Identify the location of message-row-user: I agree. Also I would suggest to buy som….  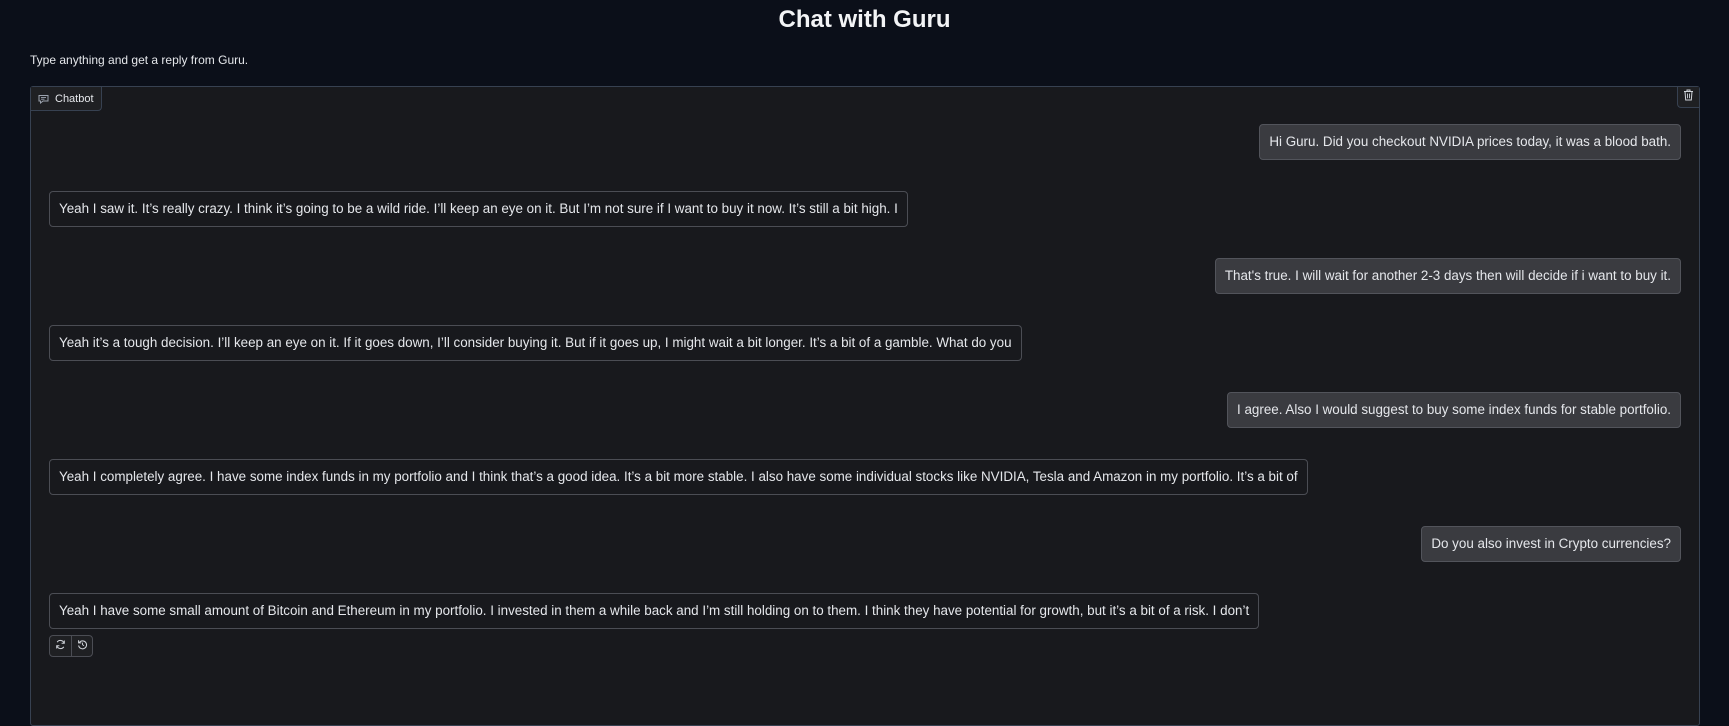
(865, 410).